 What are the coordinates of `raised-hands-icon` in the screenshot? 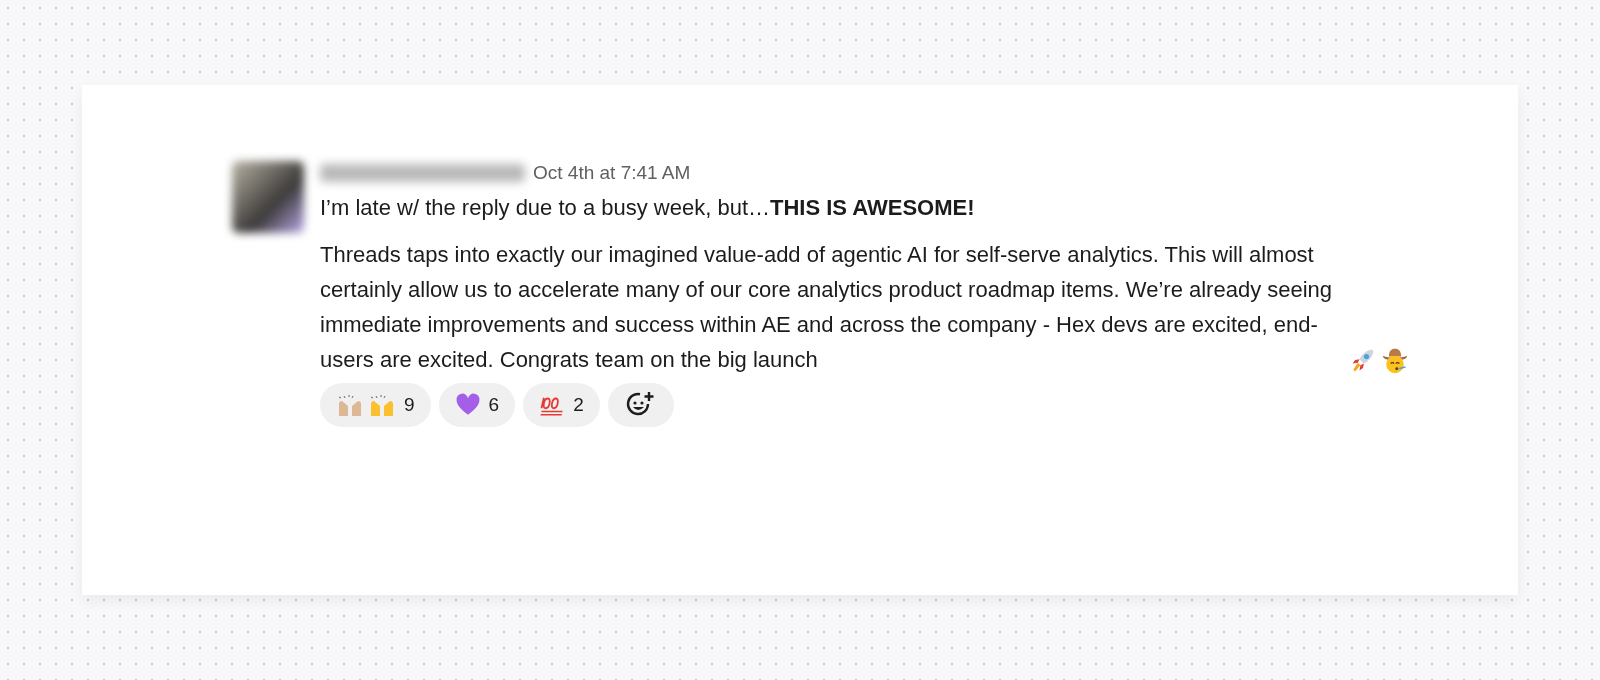 It's located at (366, 405).